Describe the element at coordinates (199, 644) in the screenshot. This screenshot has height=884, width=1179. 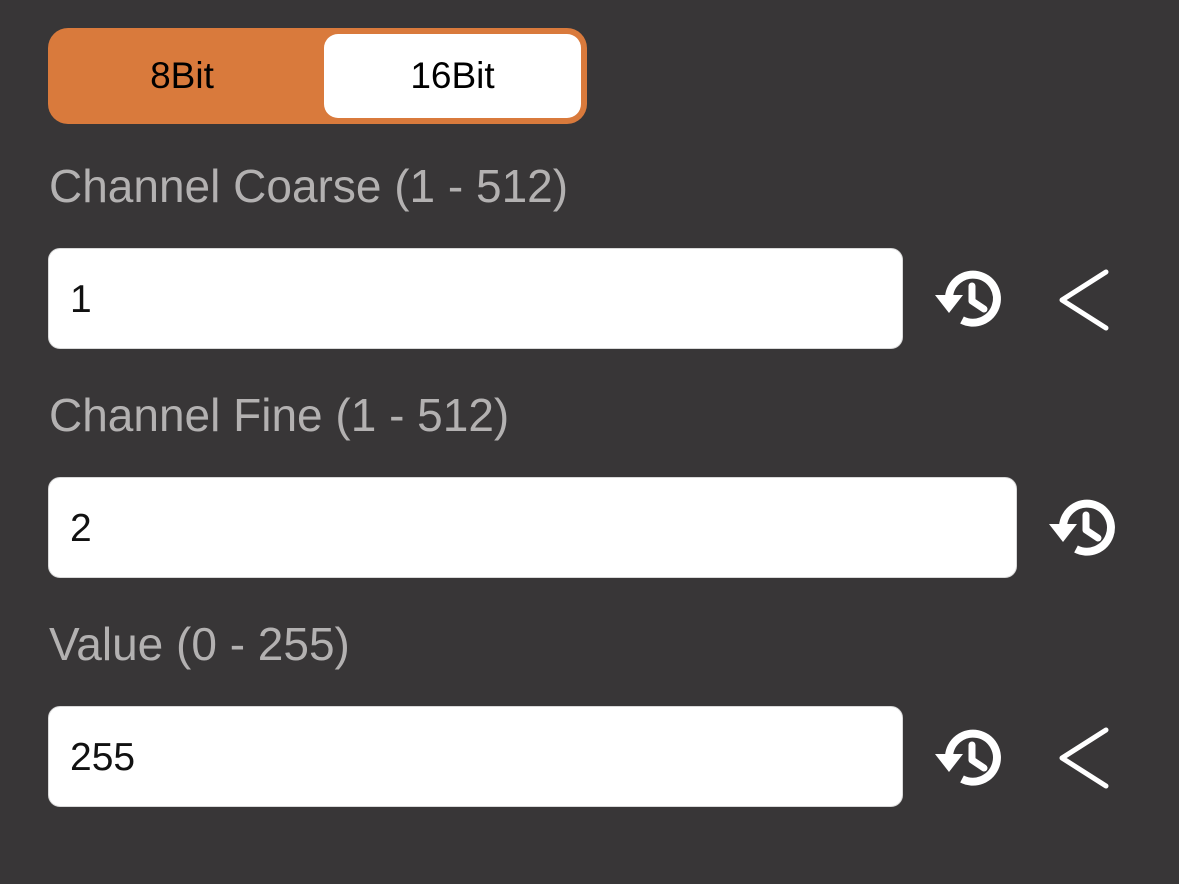
I see `value-label: Value (0 - 255)` at that location.